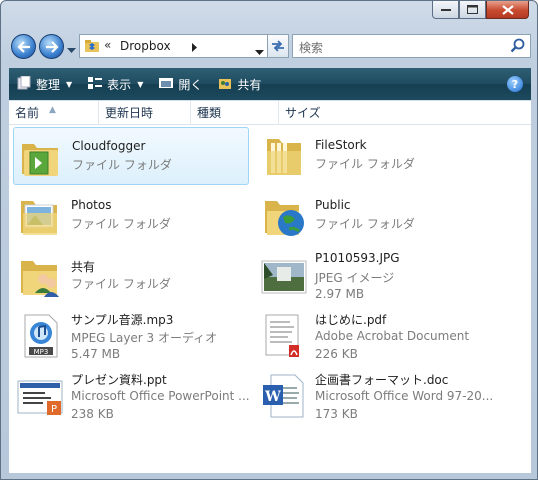 Image resolution: width=538 pixels, height=480 pixels. I want to click on open-label: 開く, so click(190, 84).